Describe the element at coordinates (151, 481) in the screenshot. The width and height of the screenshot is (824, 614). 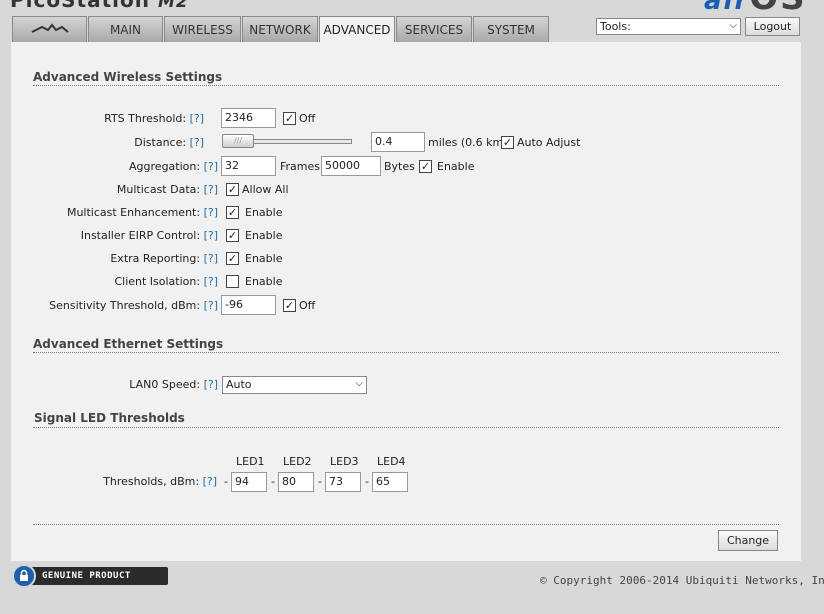
I see `thresholds-label-text: Thresholds, dBm:` at that location.